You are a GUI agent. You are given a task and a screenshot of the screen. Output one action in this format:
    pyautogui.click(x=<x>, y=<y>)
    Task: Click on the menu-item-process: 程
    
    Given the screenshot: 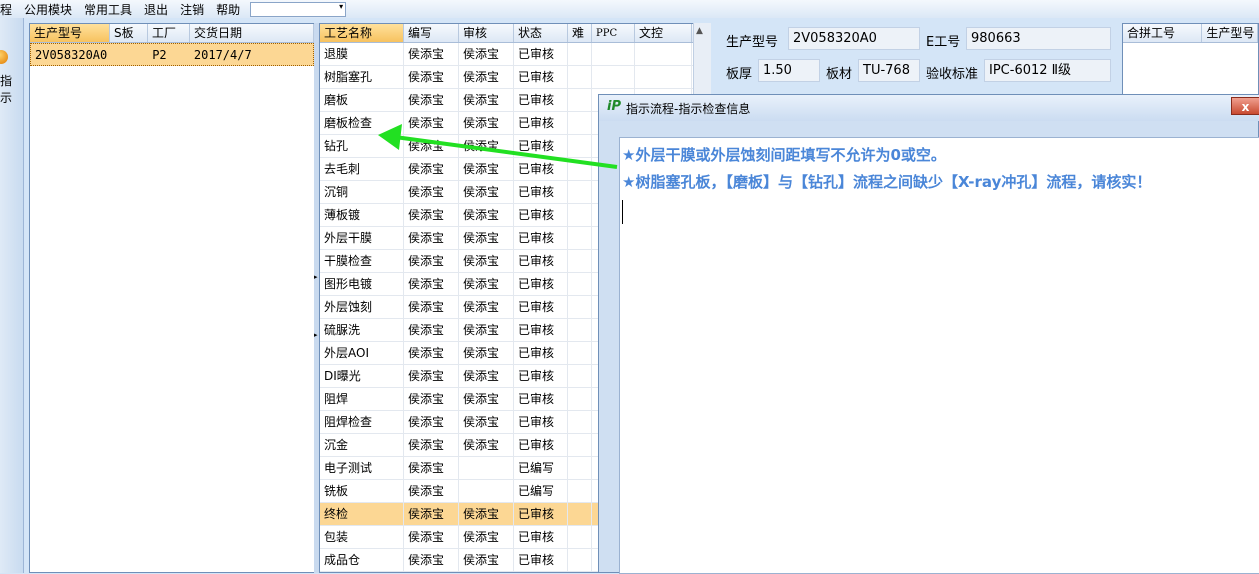 What is the action you would take?
    pyautogui.click(x=9, y=9)
    